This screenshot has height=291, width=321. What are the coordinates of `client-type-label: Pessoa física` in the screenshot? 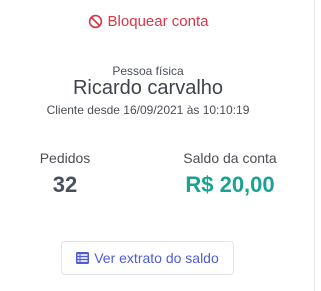 It's located at (148, 71).